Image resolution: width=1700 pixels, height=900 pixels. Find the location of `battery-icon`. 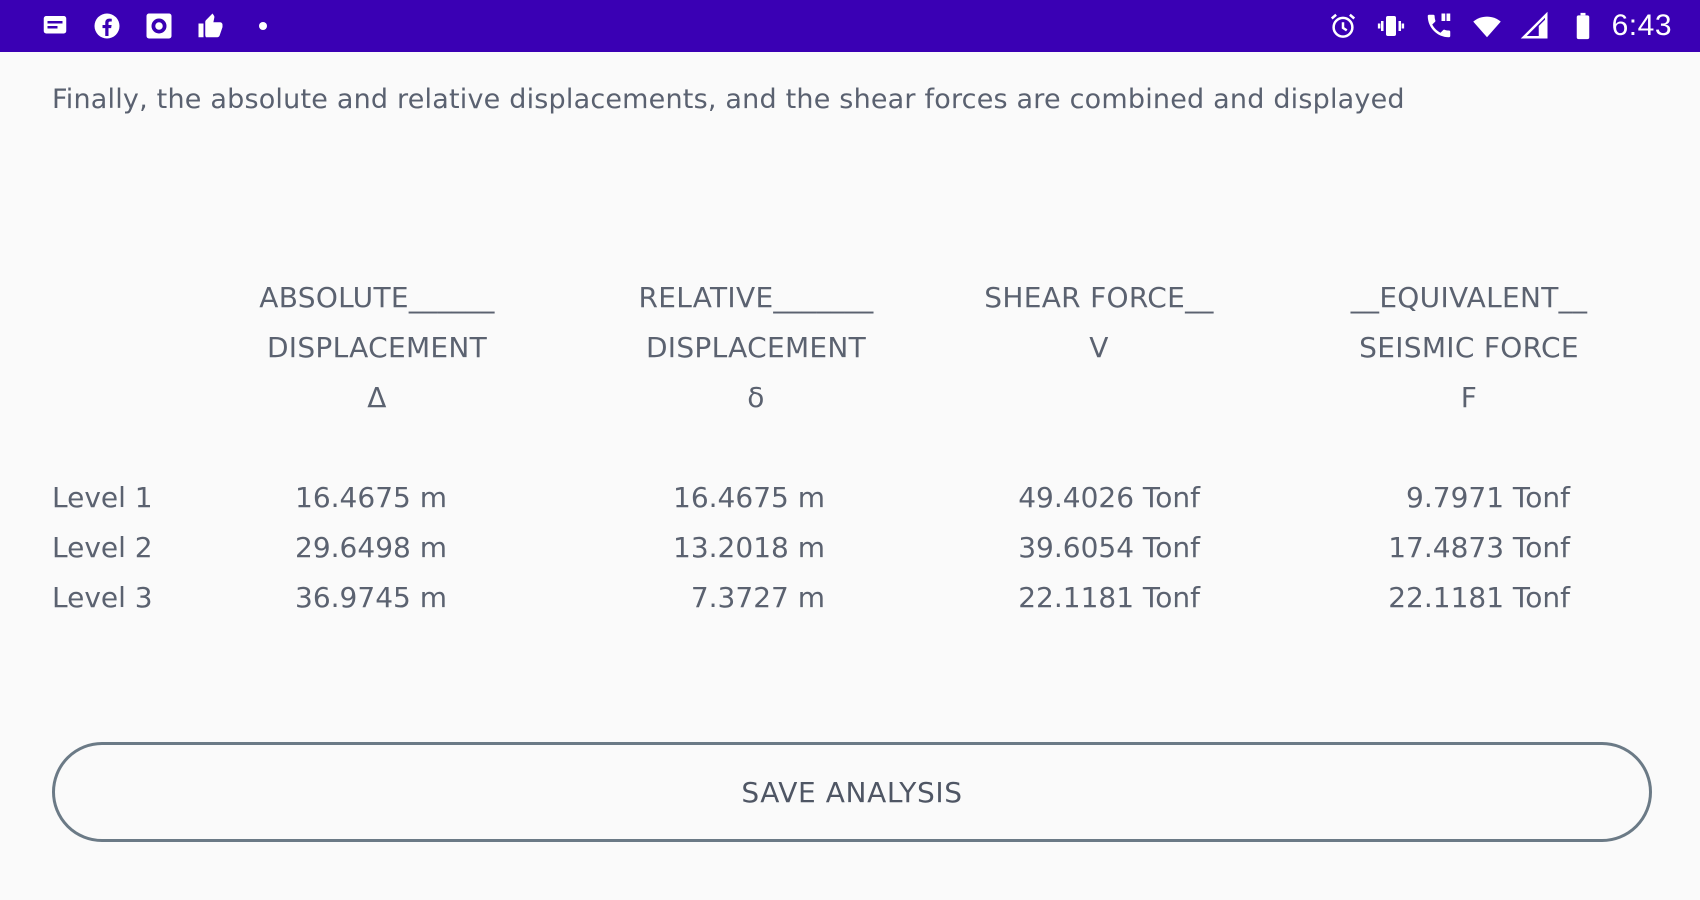

battery-icon is located at coordinates (1583, 26).